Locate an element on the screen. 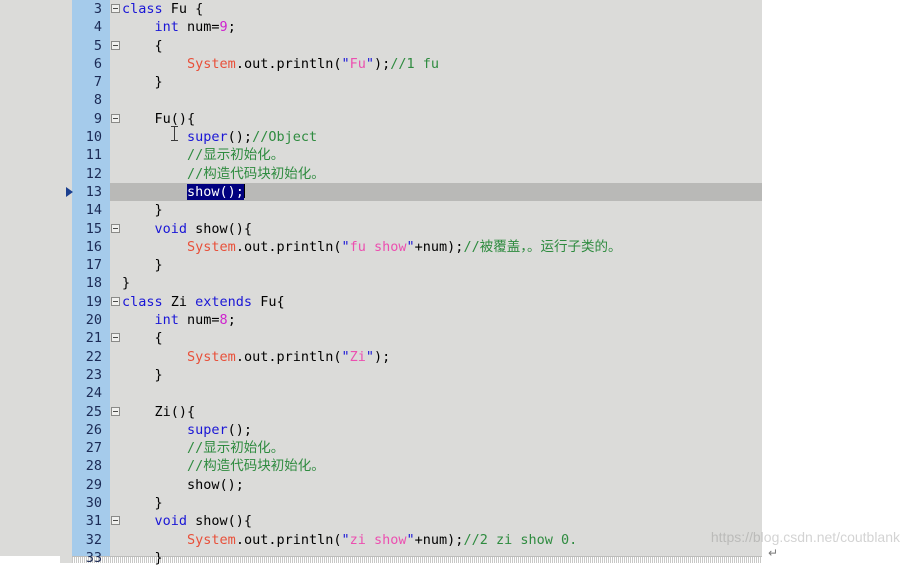 The height and width of the screenshot is (567, 906). code-line: 17 } is located at coordinates (453, 265).